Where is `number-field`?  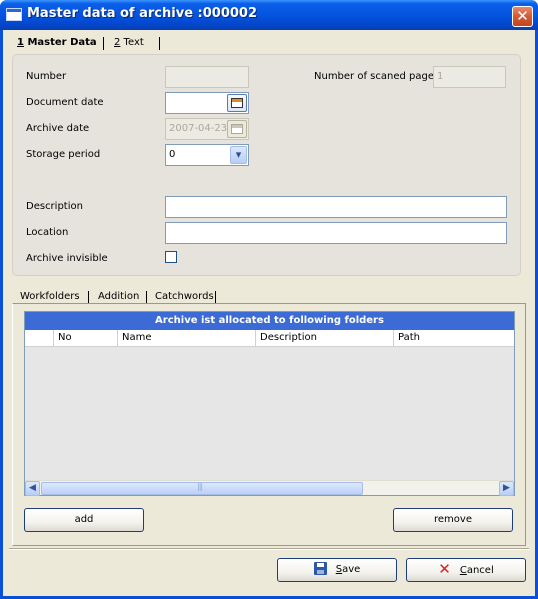 number-field is located at coordinates (207, 77).